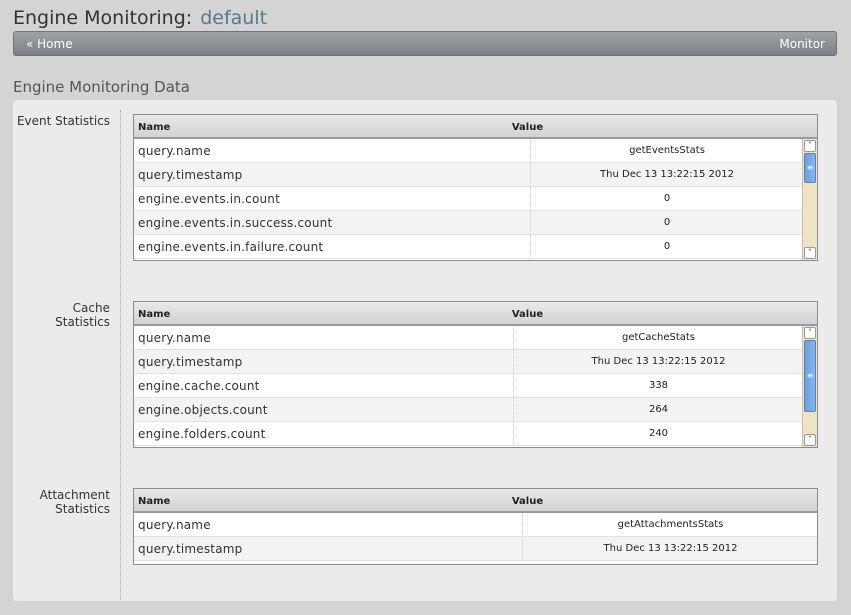 The image size is (851, 615). I want to click on cell-name: engine.cache.count, so click(199, 386).